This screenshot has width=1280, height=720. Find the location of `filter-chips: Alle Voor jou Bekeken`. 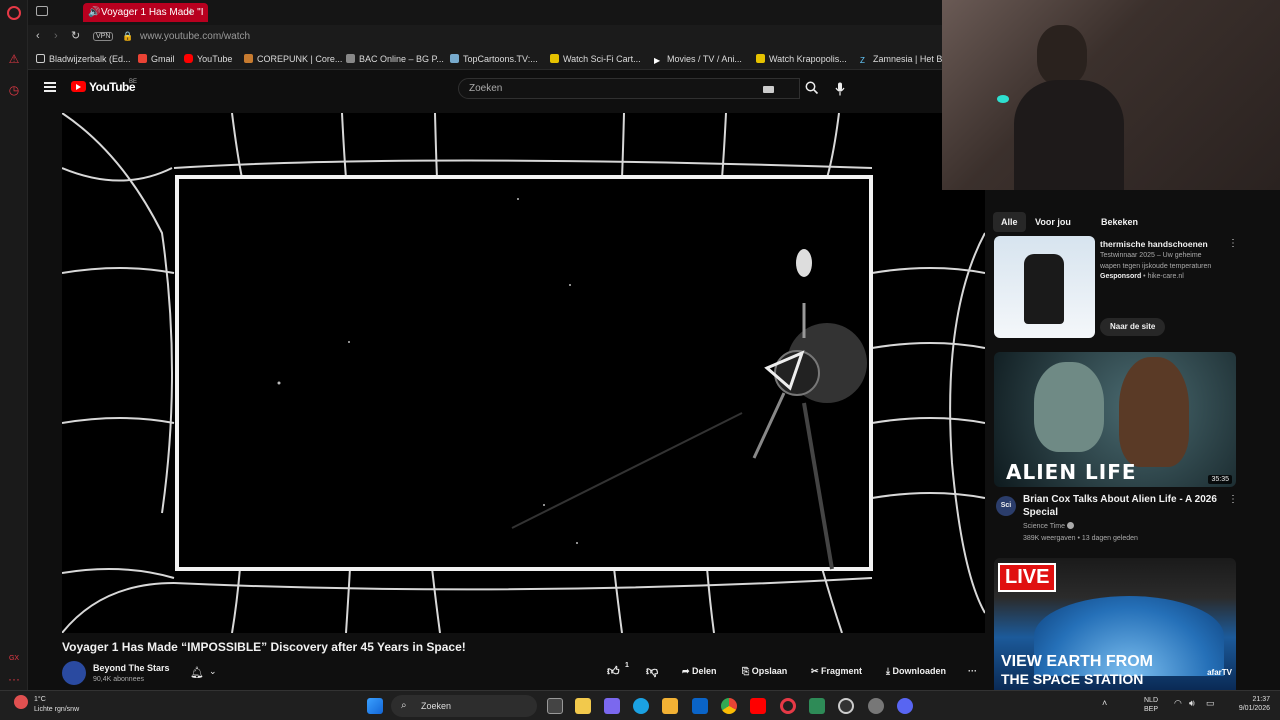

filter-chips: Alle Voor jou Bekeken is located at coordinates (1113, 222).